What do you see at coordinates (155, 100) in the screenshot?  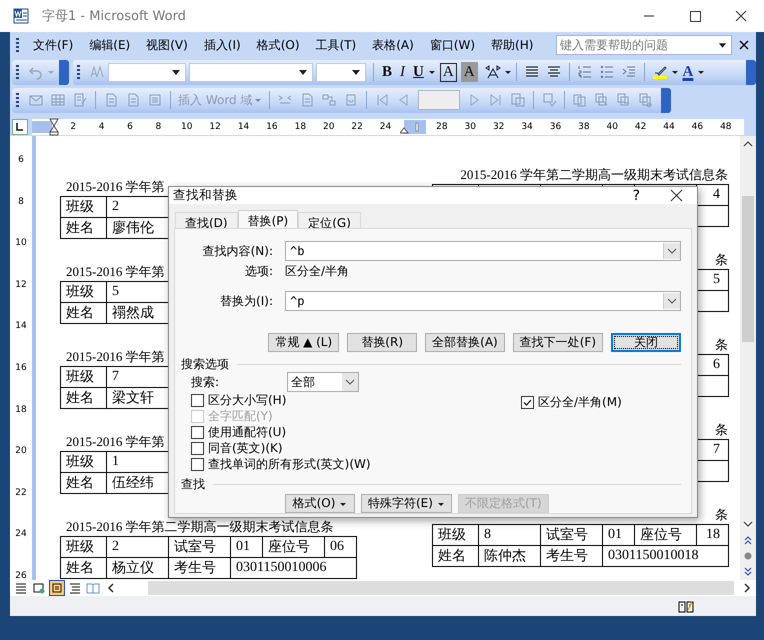 I see `list-page-icon` at bounding box center [155, 100].